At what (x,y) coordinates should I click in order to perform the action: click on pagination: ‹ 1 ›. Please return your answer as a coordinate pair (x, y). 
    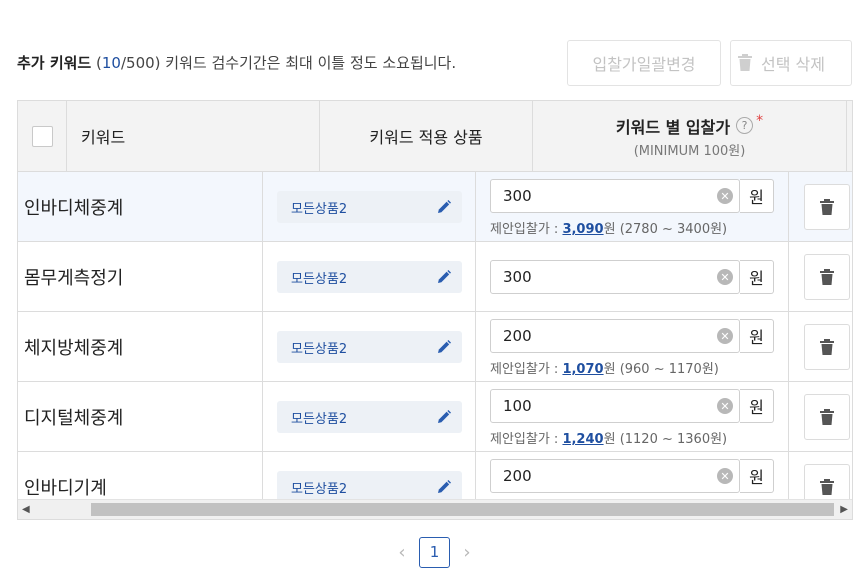
    Looking at the image, I should click on (434, 552).